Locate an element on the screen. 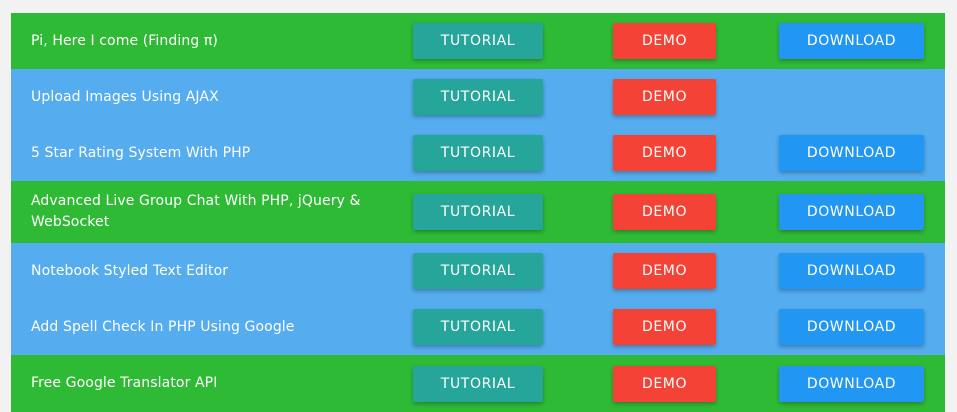 The height and width of the screenshot is (412, 957). table-row: Upload Images Using AJAX TUTORIAL DEMO is located at coordinates (478, 97).